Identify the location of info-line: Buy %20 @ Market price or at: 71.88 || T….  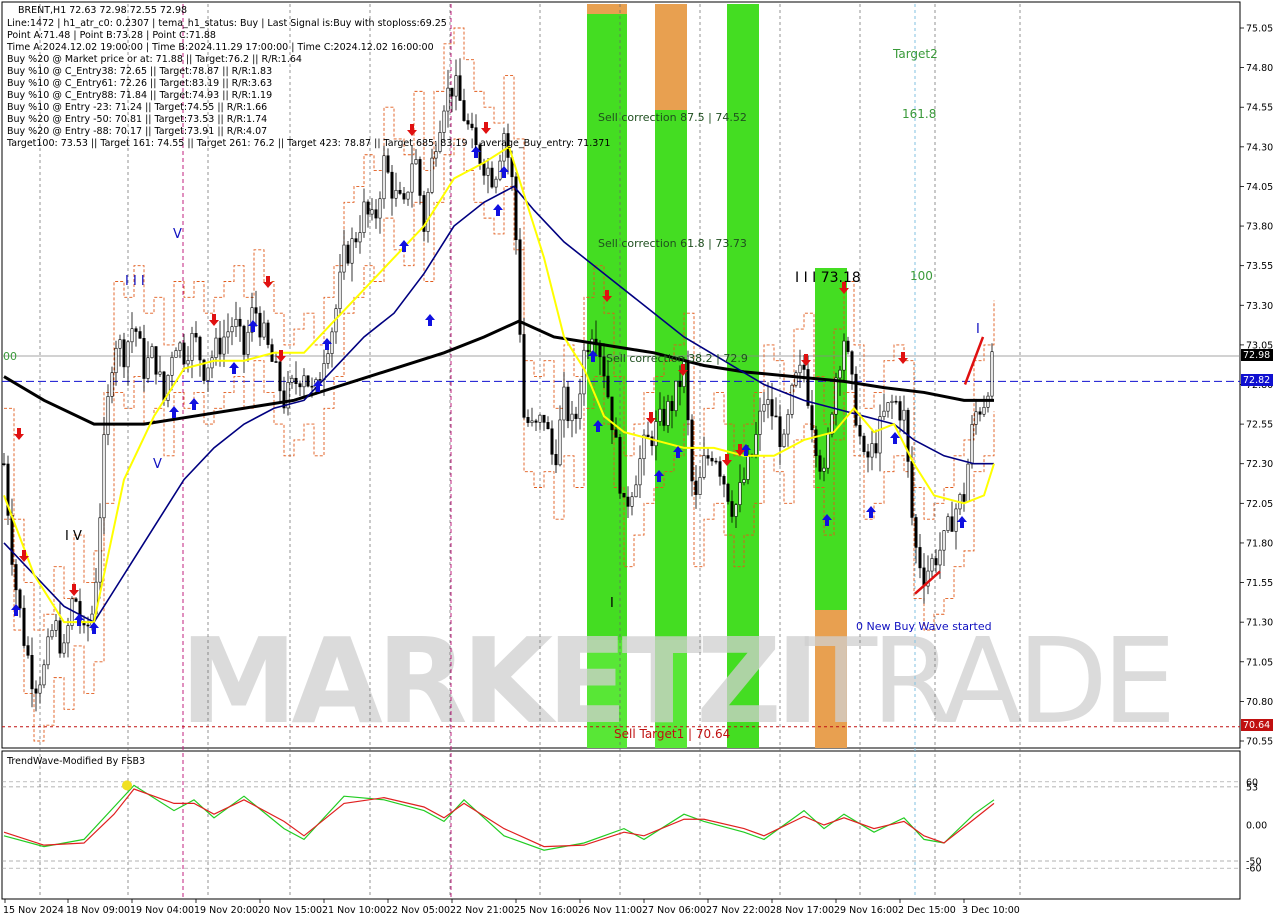
(154, 59).